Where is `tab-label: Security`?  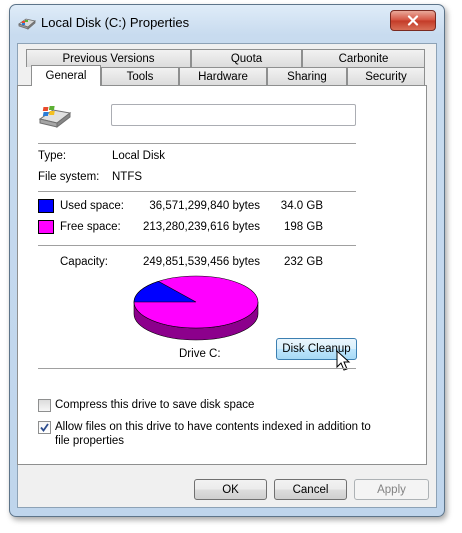
tab-label: Security is located at coordinates (386, 76).